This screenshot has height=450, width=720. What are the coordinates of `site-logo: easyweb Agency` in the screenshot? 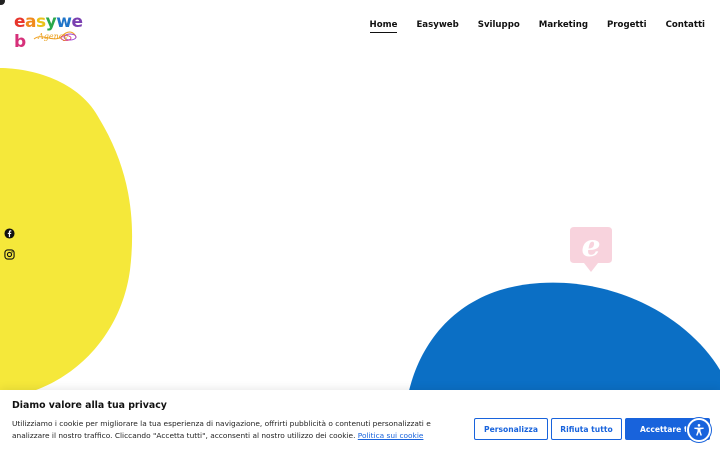 It's located at (54, 32).